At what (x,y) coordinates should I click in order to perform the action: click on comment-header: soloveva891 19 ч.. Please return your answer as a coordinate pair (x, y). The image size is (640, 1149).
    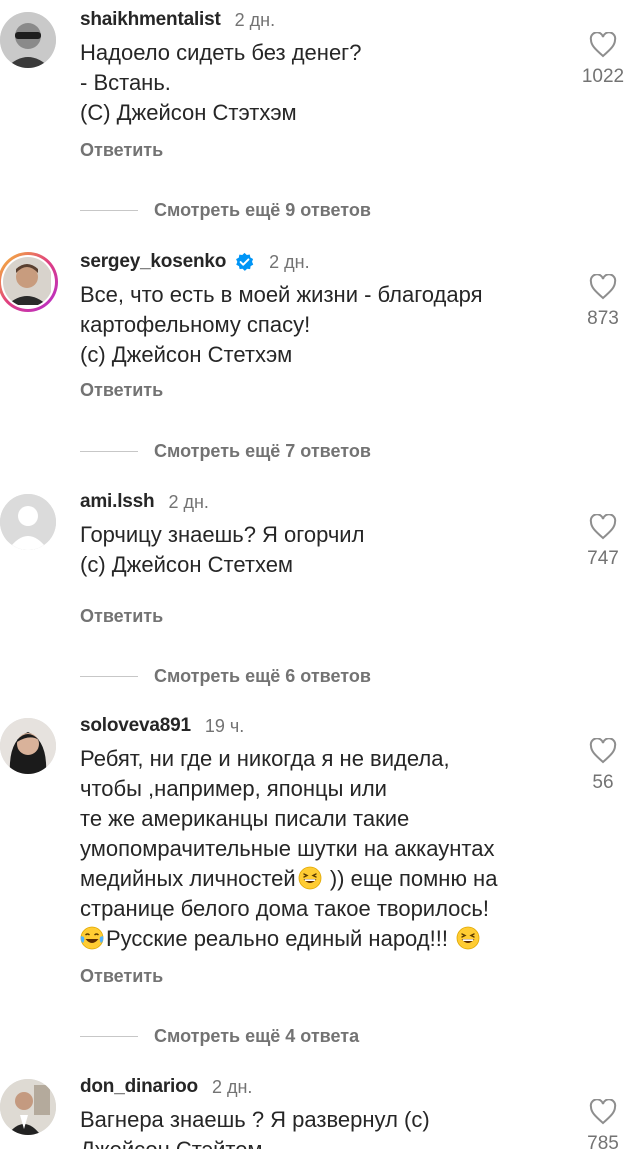
    Looking at the image, I should click on (162, 726).